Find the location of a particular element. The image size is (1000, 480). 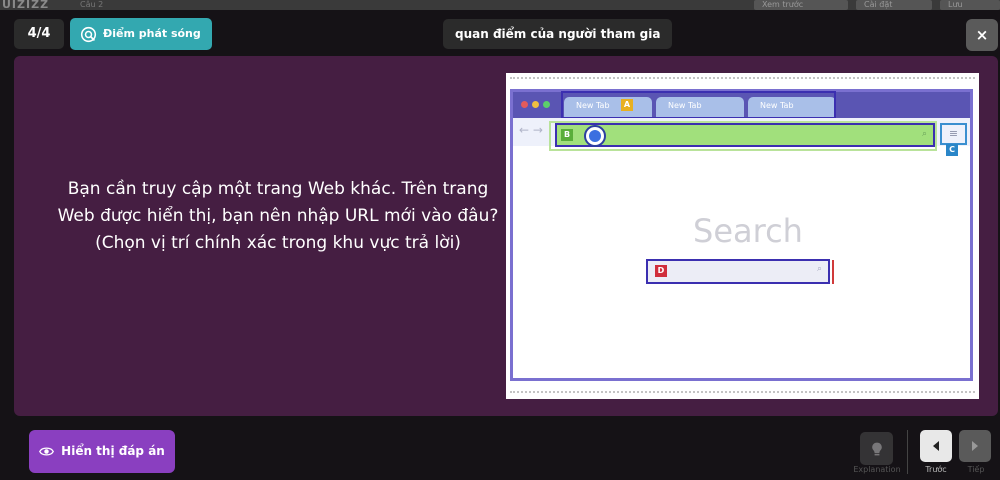

hotspot-label-a: A is located at coordinates (627, 105).